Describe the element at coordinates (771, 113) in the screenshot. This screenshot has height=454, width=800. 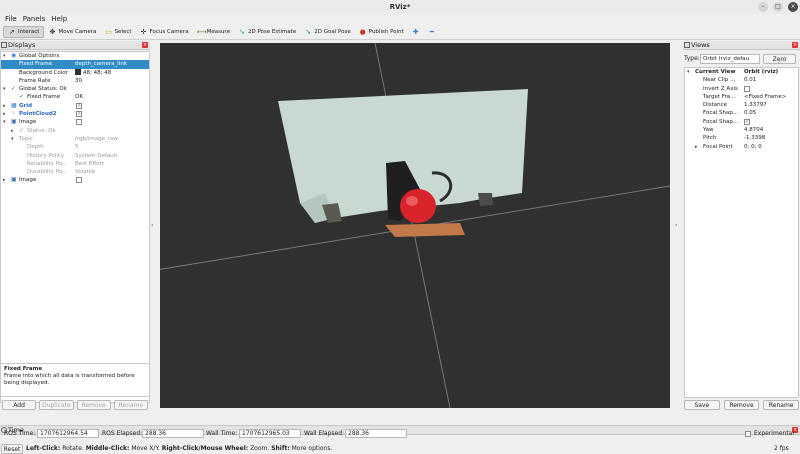
I see `view-property-value: 0.05` at that location.